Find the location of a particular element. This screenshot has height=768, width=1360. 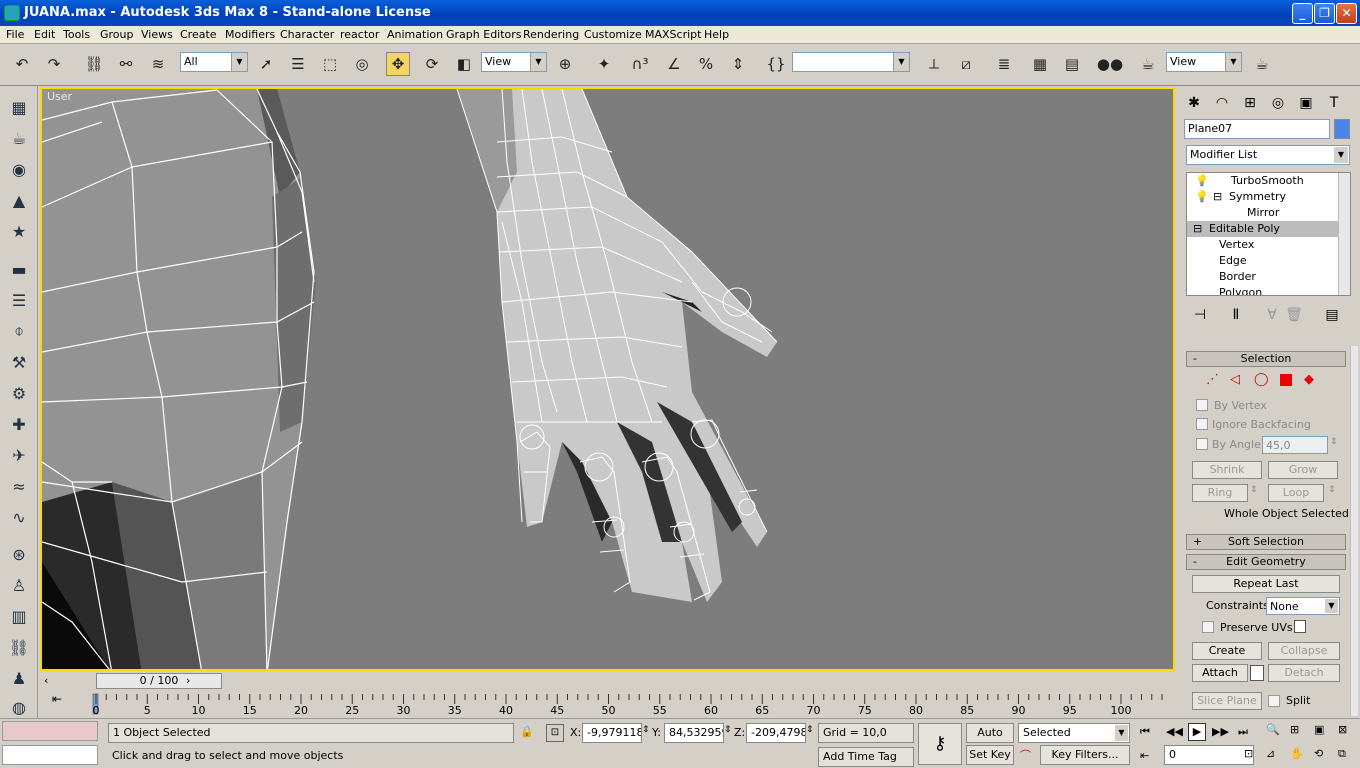

box-icon: ▦ is located at coordinates (19, 107).